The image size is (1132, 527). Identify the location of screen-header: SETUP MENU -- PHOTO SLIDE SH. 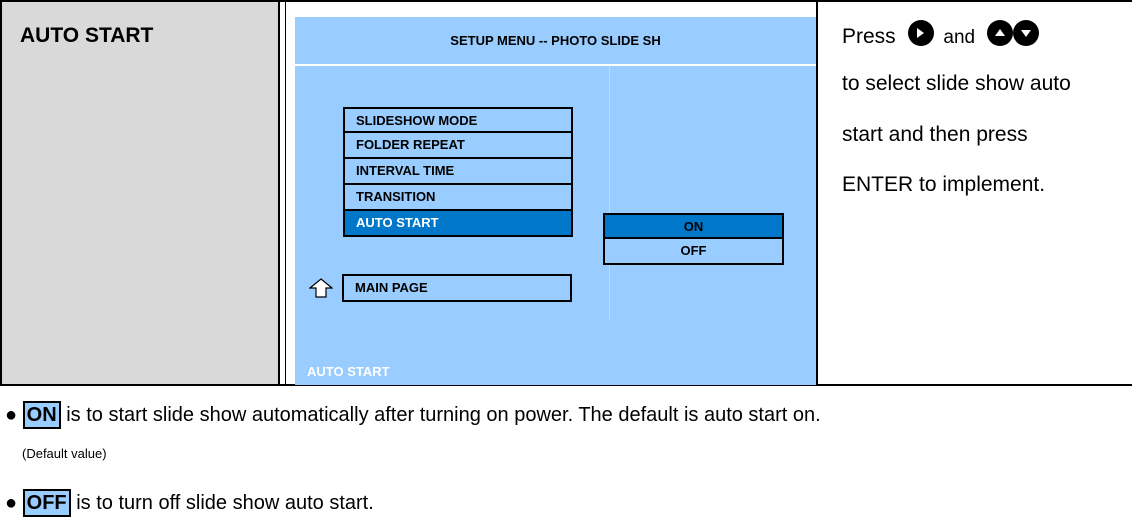
(555, 41).